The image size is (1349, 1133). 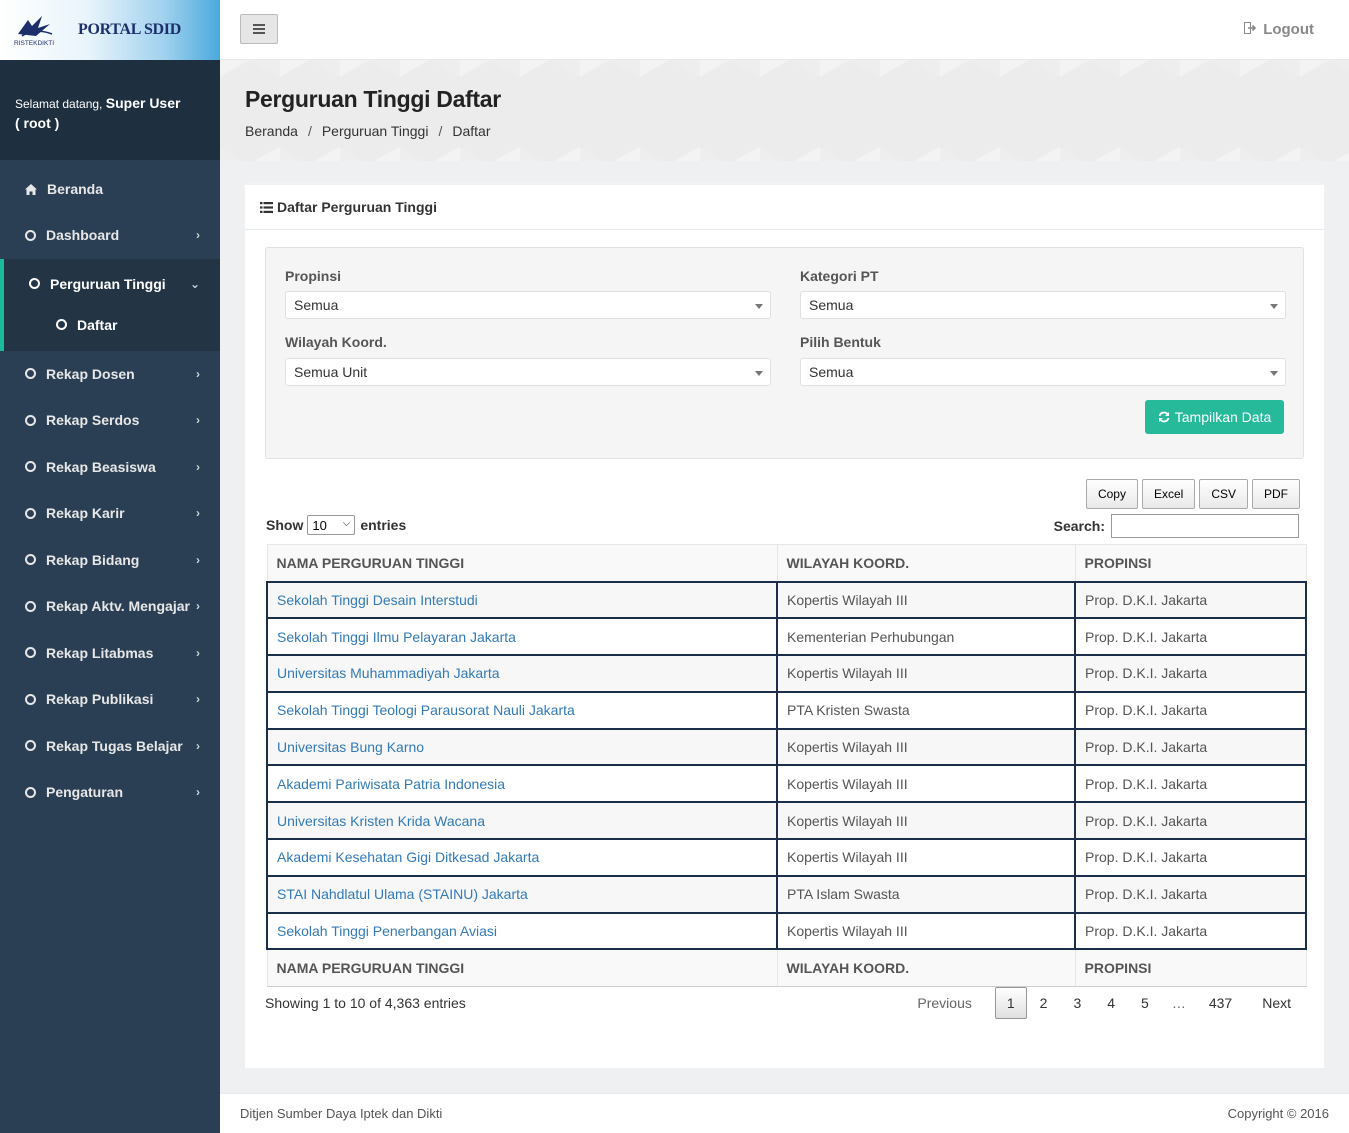 What do you see at coordinates (1145, 1003) in the screenshot?
I see `pagination-page: 5` at bounding box center [1145, 1003].